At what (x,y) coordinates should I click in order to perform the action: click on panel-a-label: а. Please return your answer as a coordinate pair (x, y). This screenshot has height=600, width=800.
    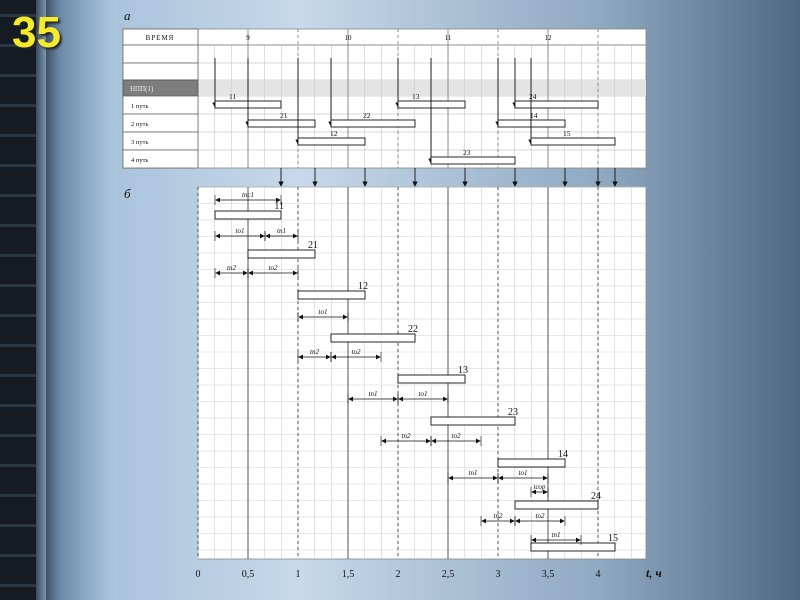
    Looking at the image, I should click on (127, 15).